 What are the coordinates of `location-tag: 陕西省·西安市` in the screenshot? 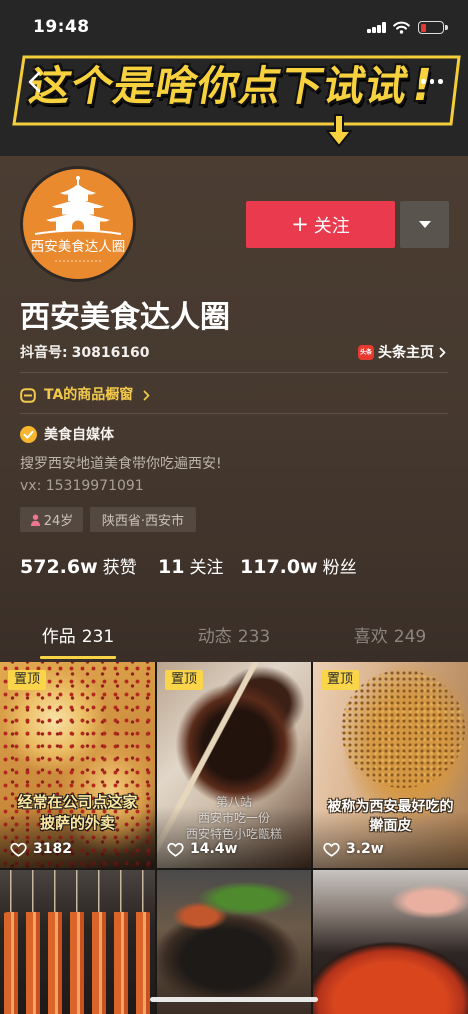 It's located at (143, 519).